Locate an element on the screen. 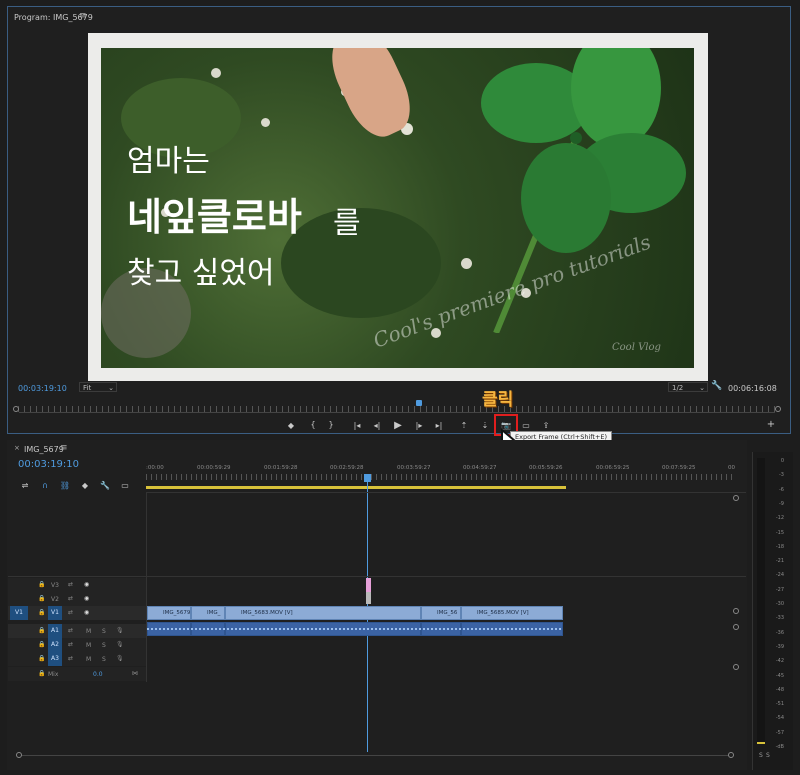  step-forward-icon: |▸ is located at coordinates (419, 425).